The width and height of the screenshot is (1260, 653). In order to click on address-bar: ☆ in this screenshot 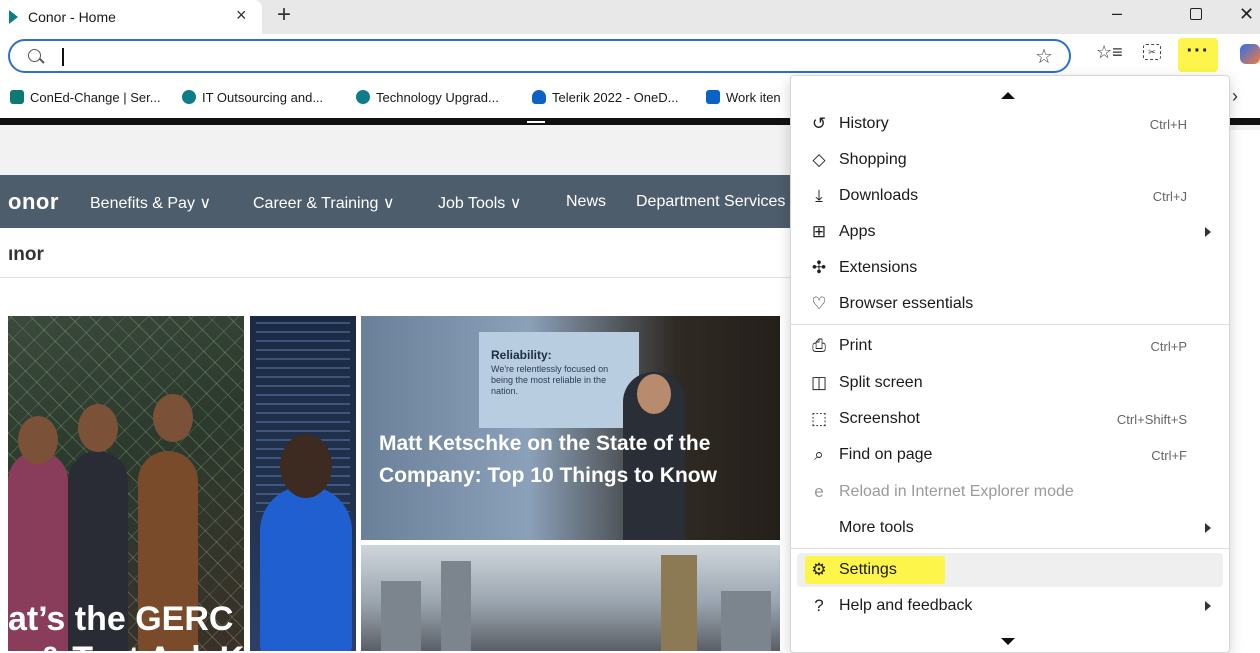, I will do `click(539, 56)`.